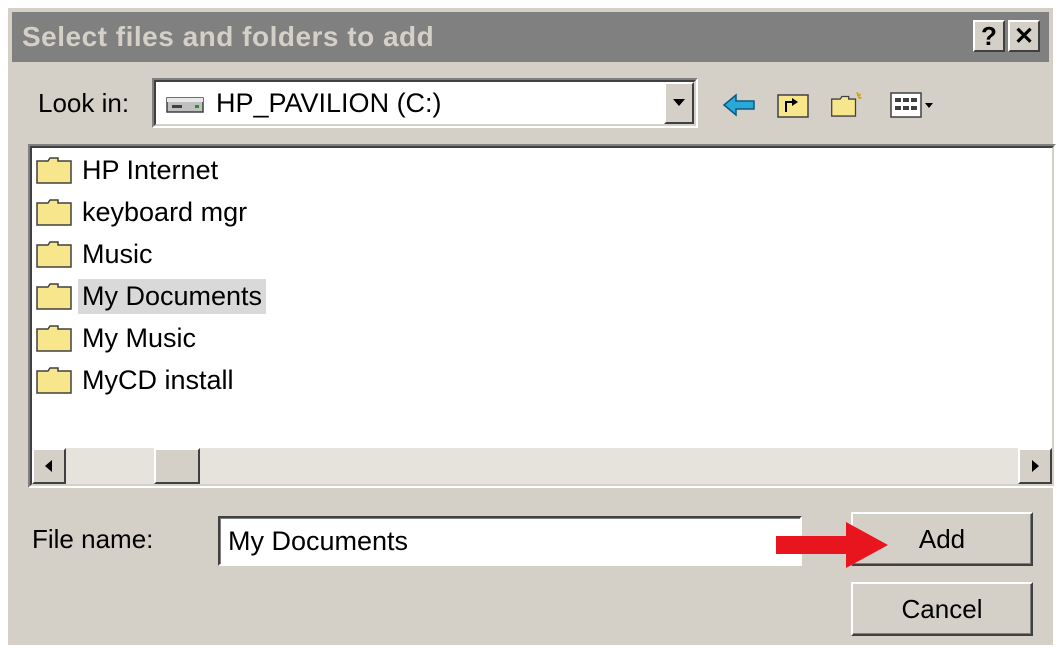 Image resolution: width=1057 pixels, height=649 pixels. What do you see at coordinates (847, 105) in the screenshot?
I see `new-folder-icon` at bounding box center [847, 105].